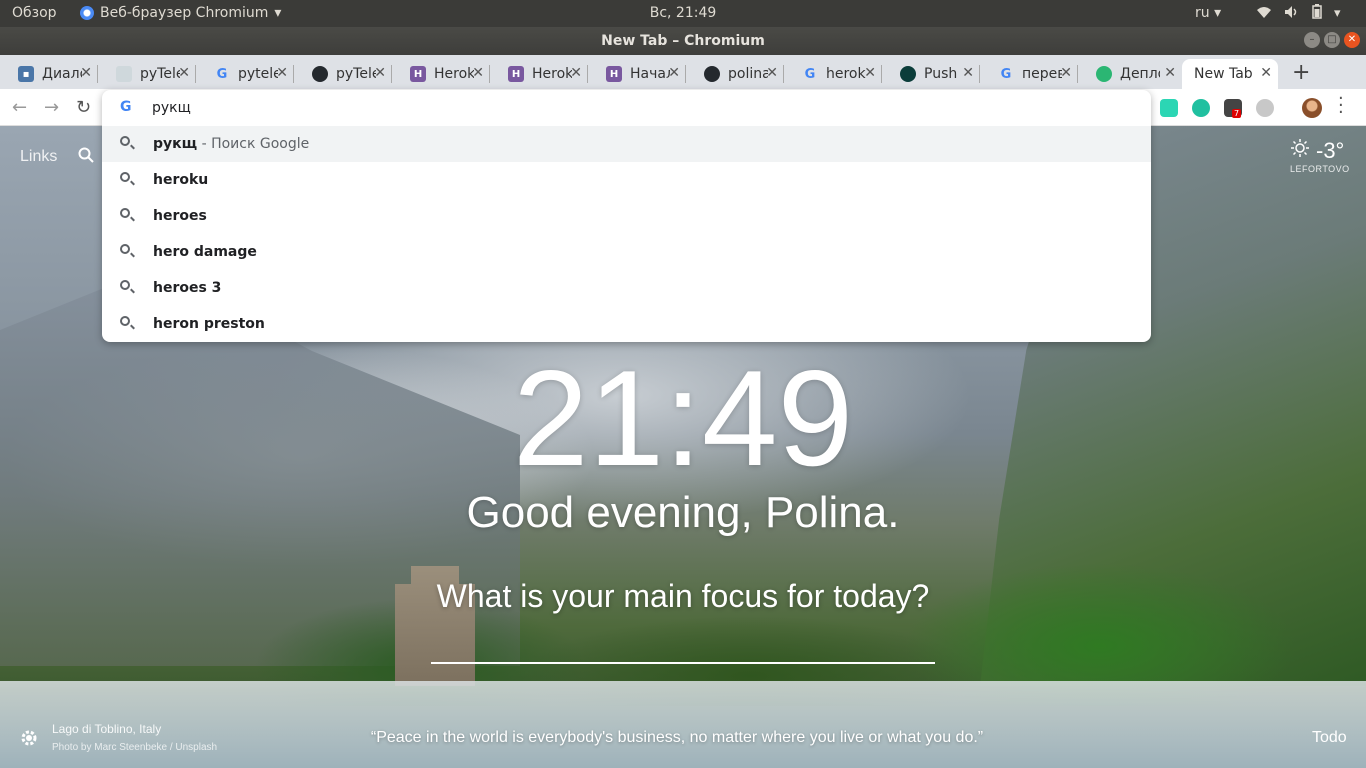  Describe the element at coordinates (1104, 74) in the screenshot. I see `deploy-icon` at that location.